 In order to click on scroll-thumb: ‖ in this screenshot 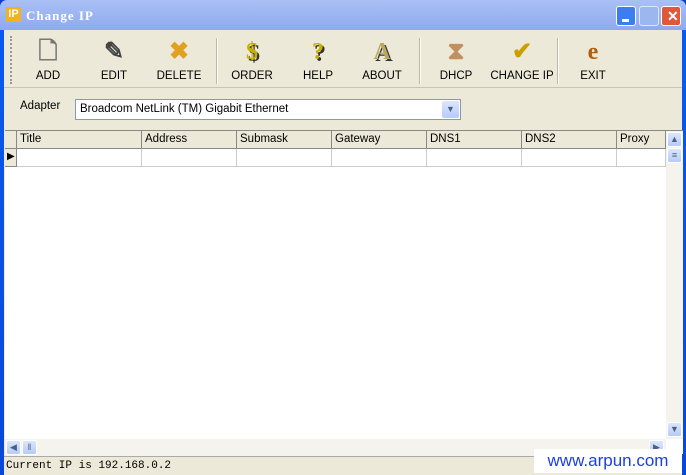, I will do `click(29, 447)`.